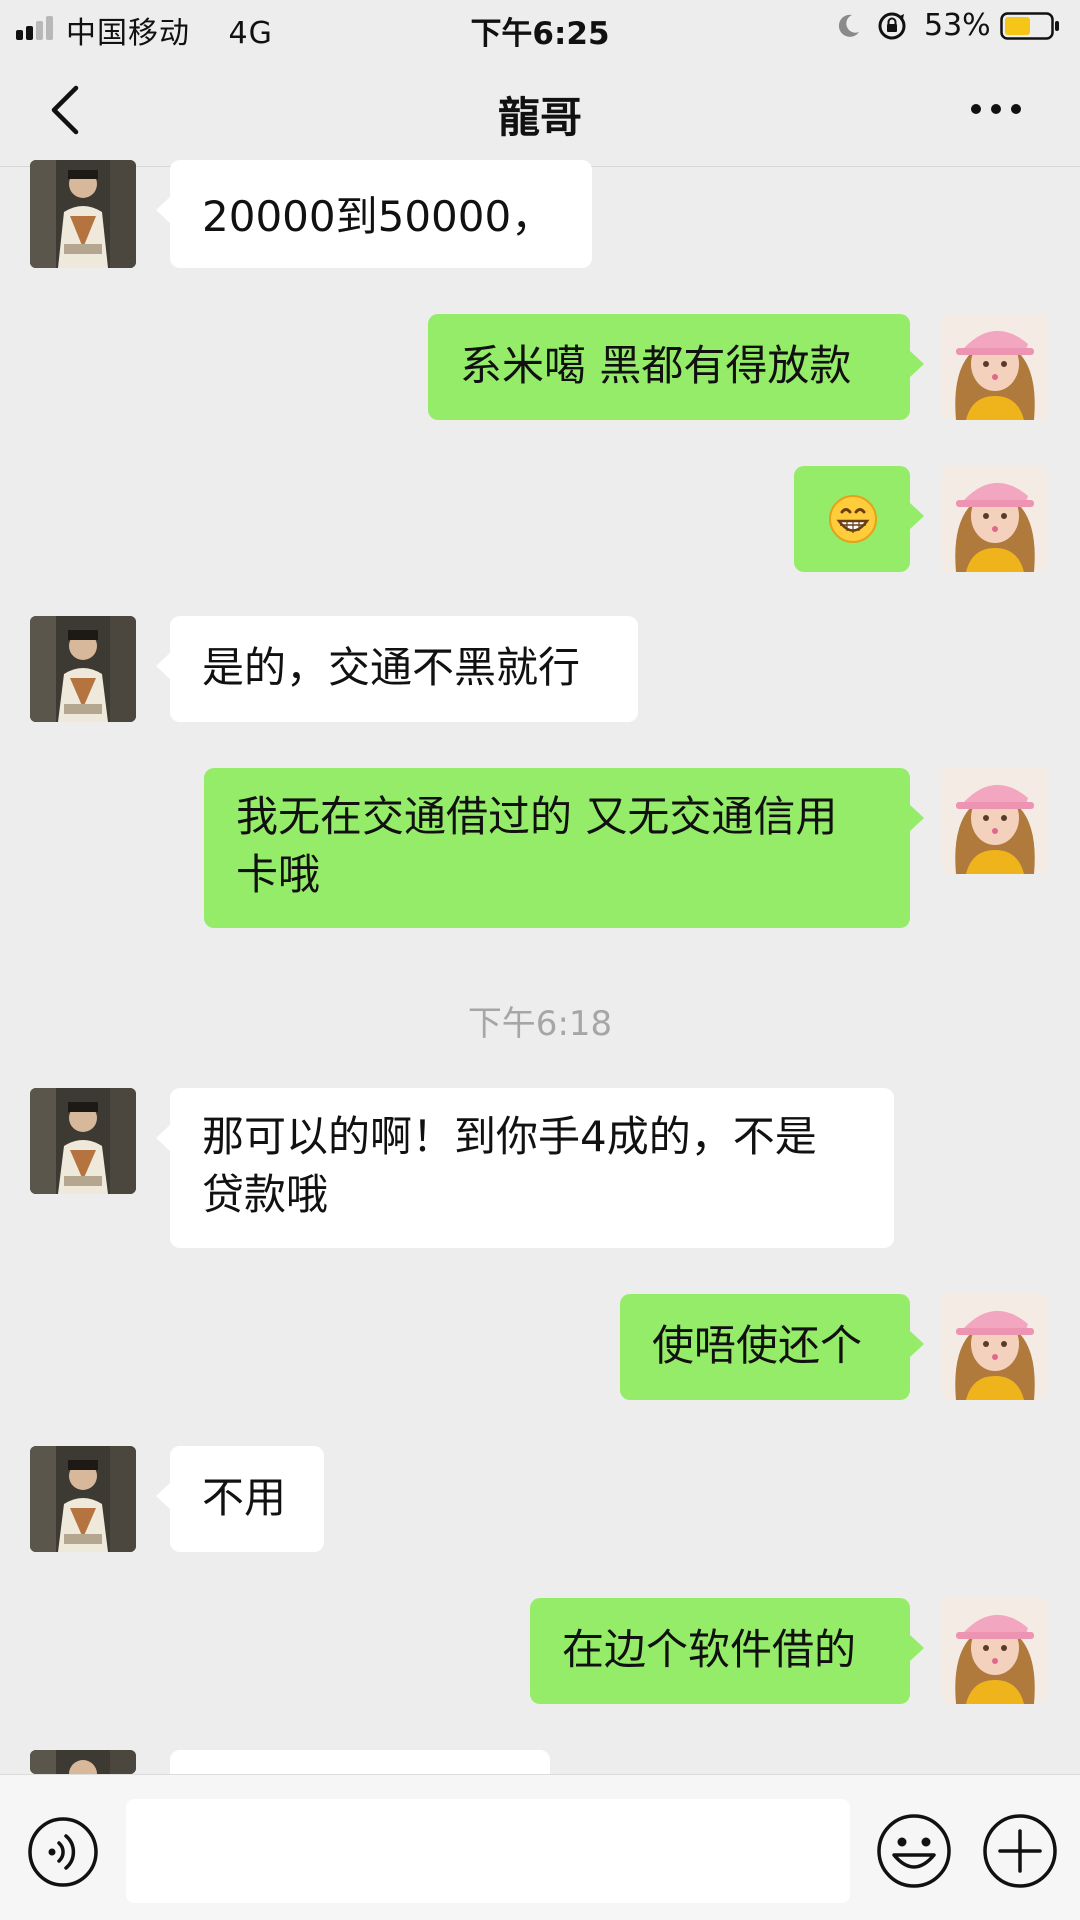 The width and height of the screenshot is (1080, 1920). I want to click on message-text: 在边个软件借的, so click(709, 1649).